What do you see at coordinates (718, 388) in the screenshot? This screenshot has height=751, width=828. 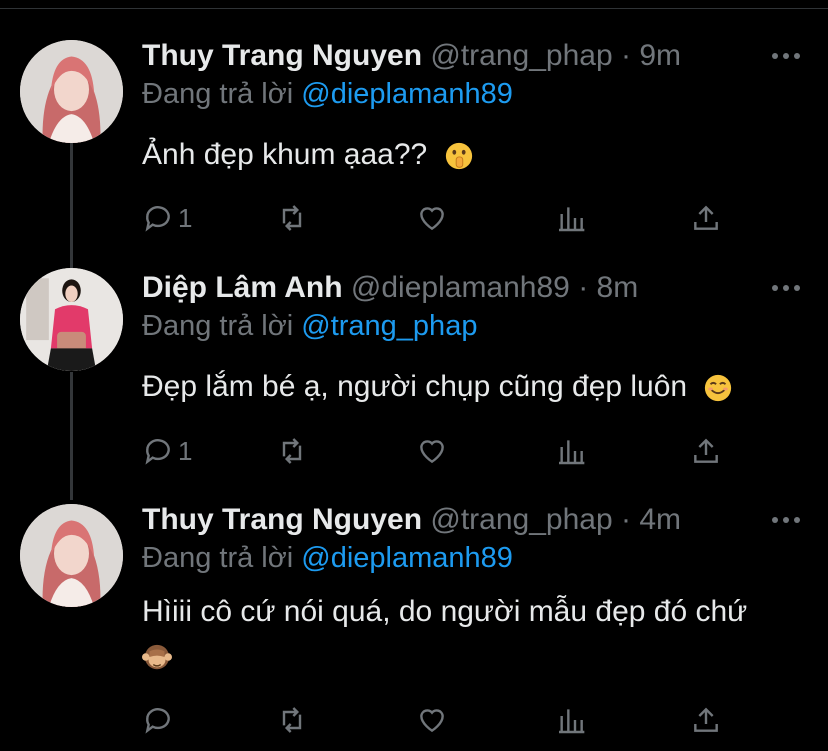 I see `smiling-face-emoji-icon` at bounding box center [718, 388].